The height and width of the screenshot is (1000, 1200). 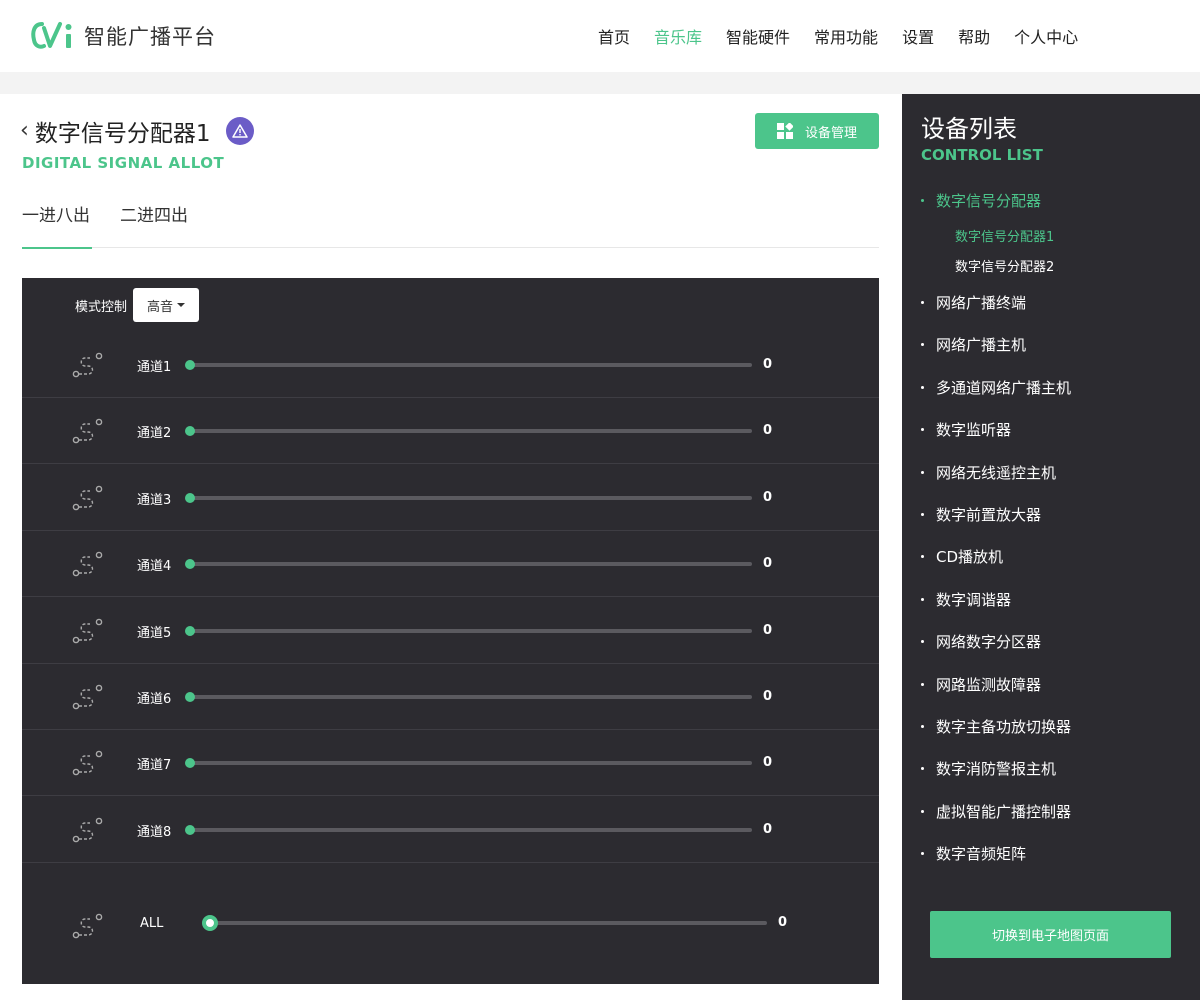 I want to click on channel-row: 通道6 0, so click(x=450, y=697).